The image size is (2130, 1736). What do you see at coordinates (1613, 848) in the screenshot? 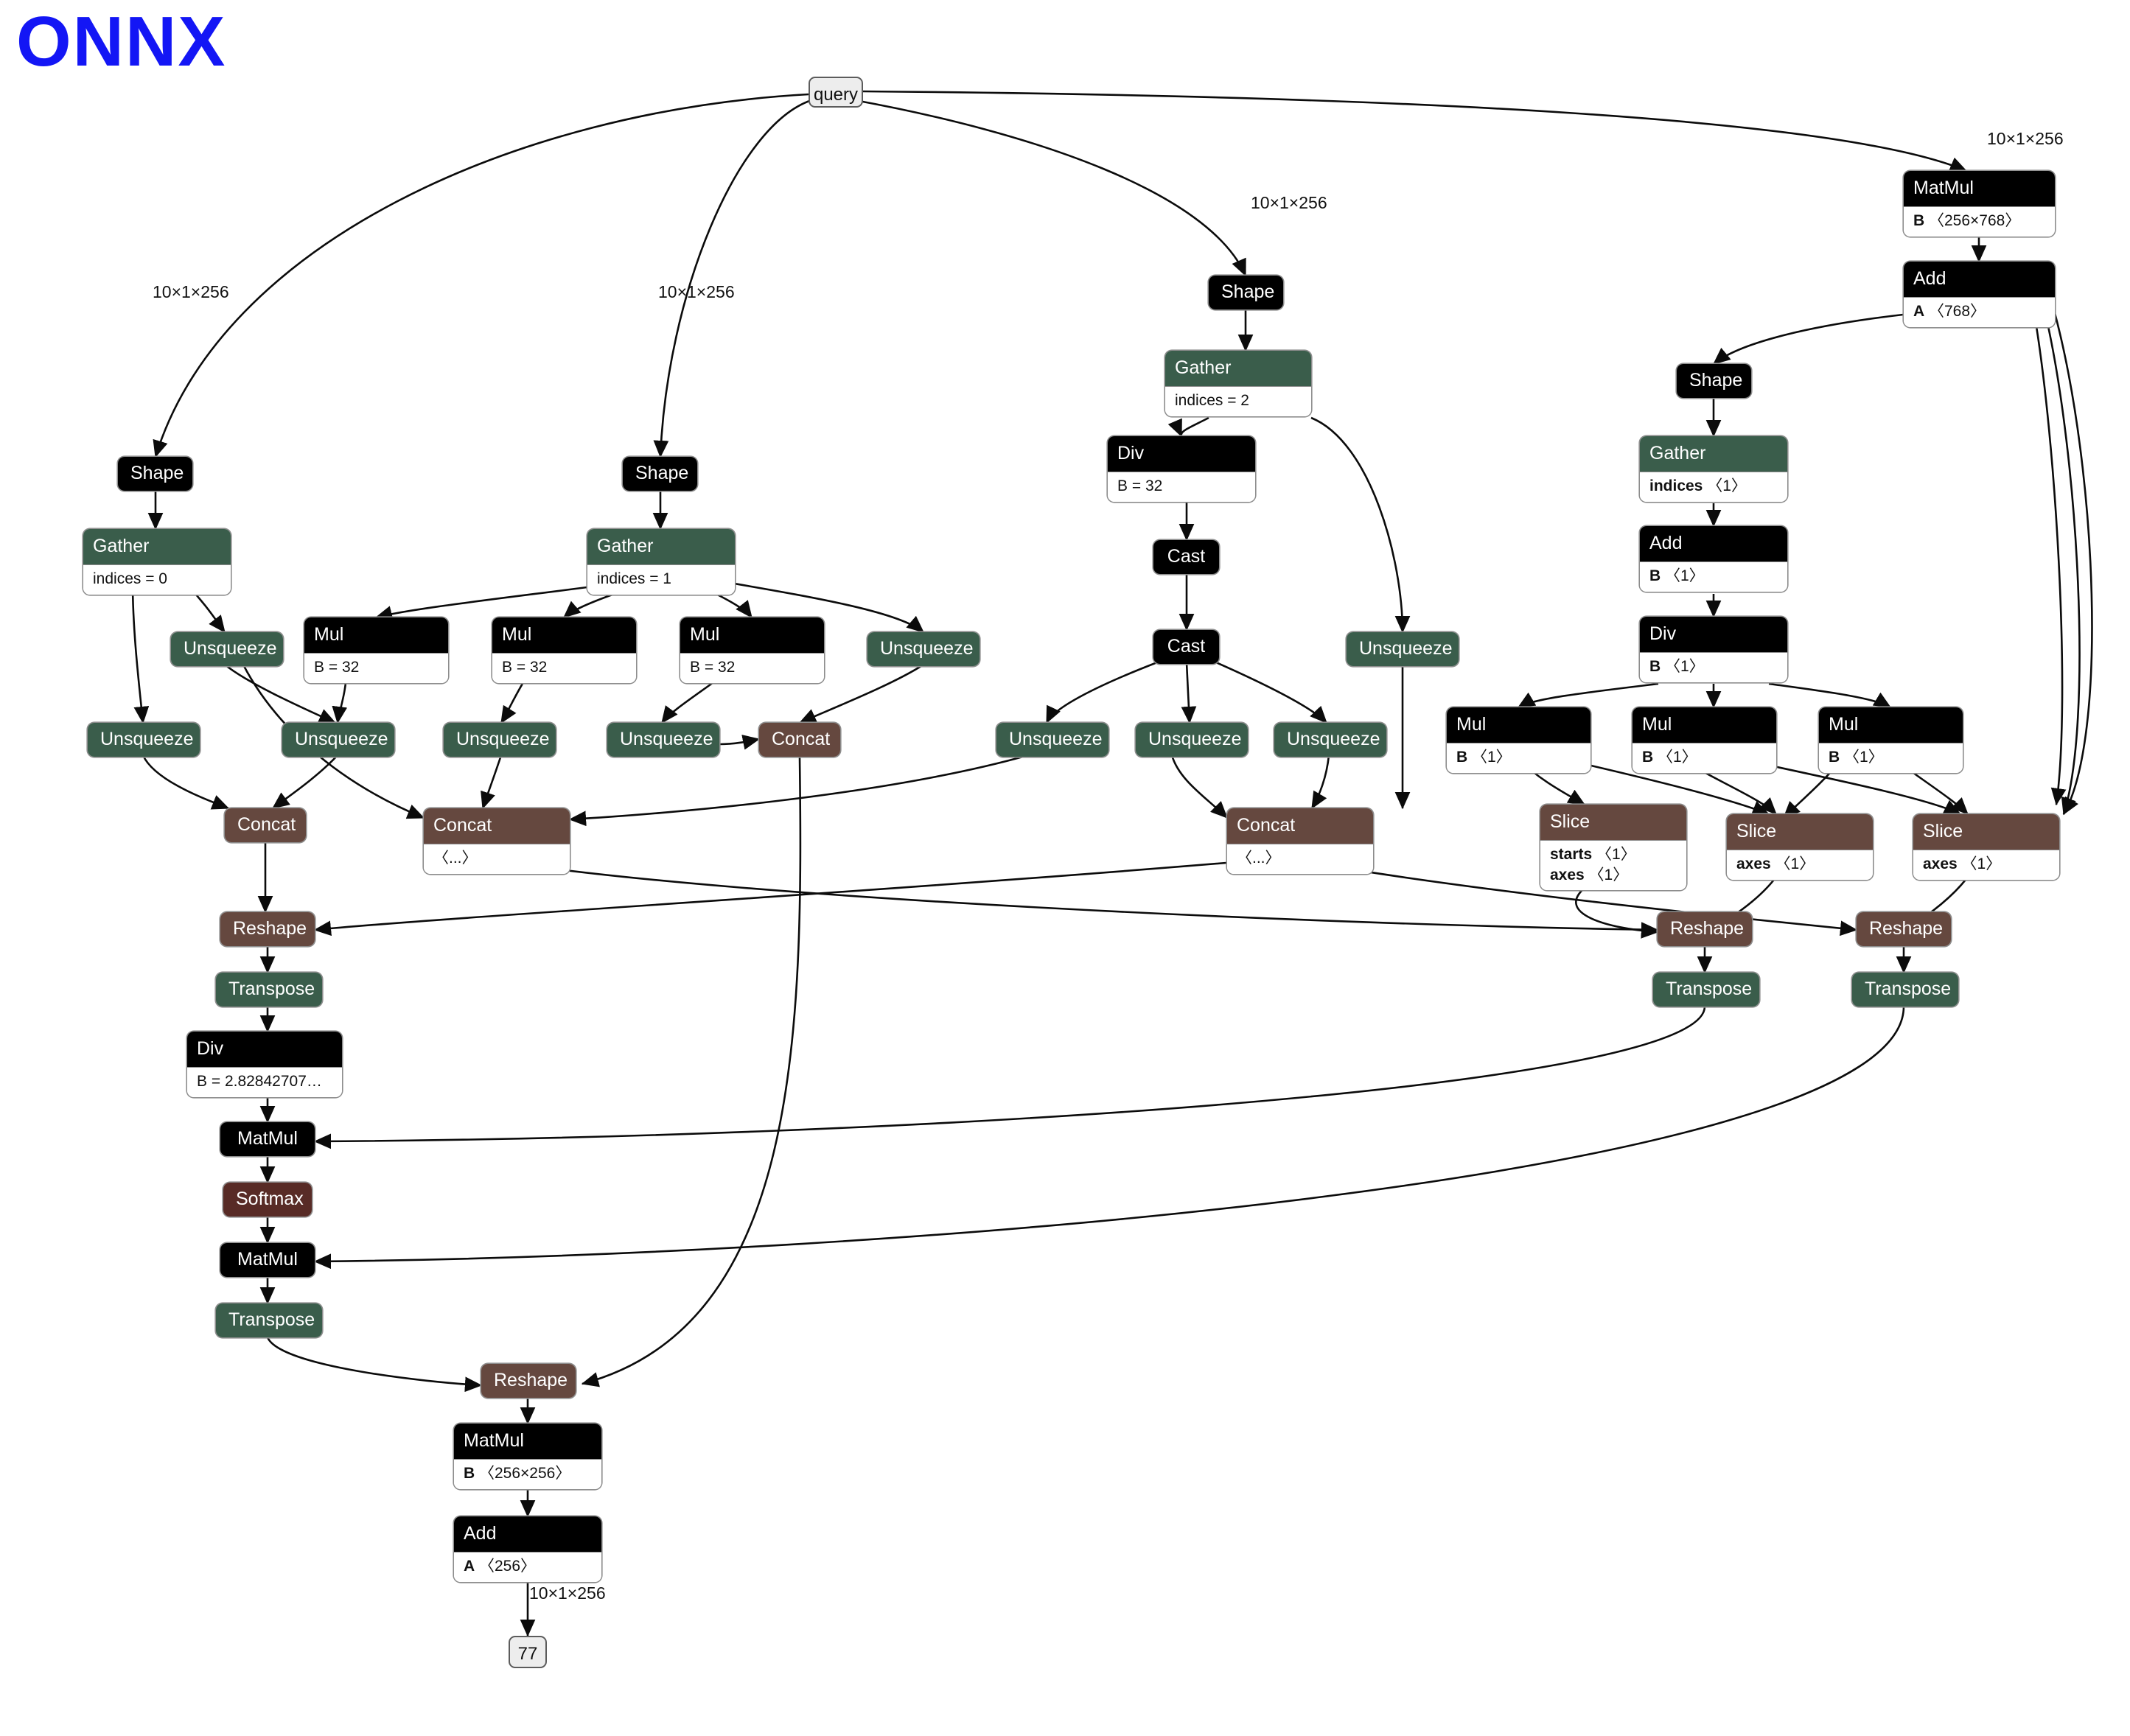
I see `graph-node-slice: Slice starts 〈1〉 axes 〈1〉` at bounding box center [1613, 848].